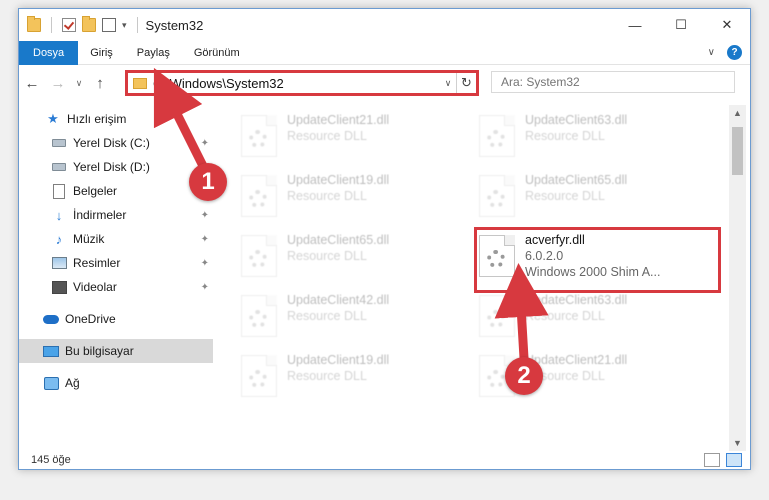 Image resolution: width=769 pixels, height=500 pixels. I want to click on expand-ribbon-icon: ∨, so click(711, 52).